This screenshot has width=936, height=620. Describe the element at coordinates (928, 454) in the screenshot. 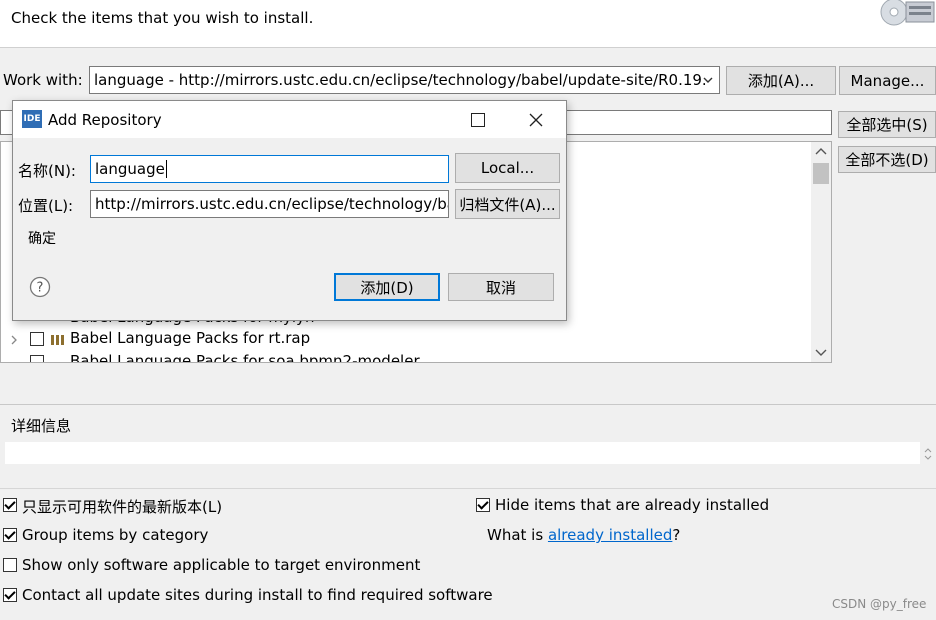

I see `details-scroll-icon` at that location.